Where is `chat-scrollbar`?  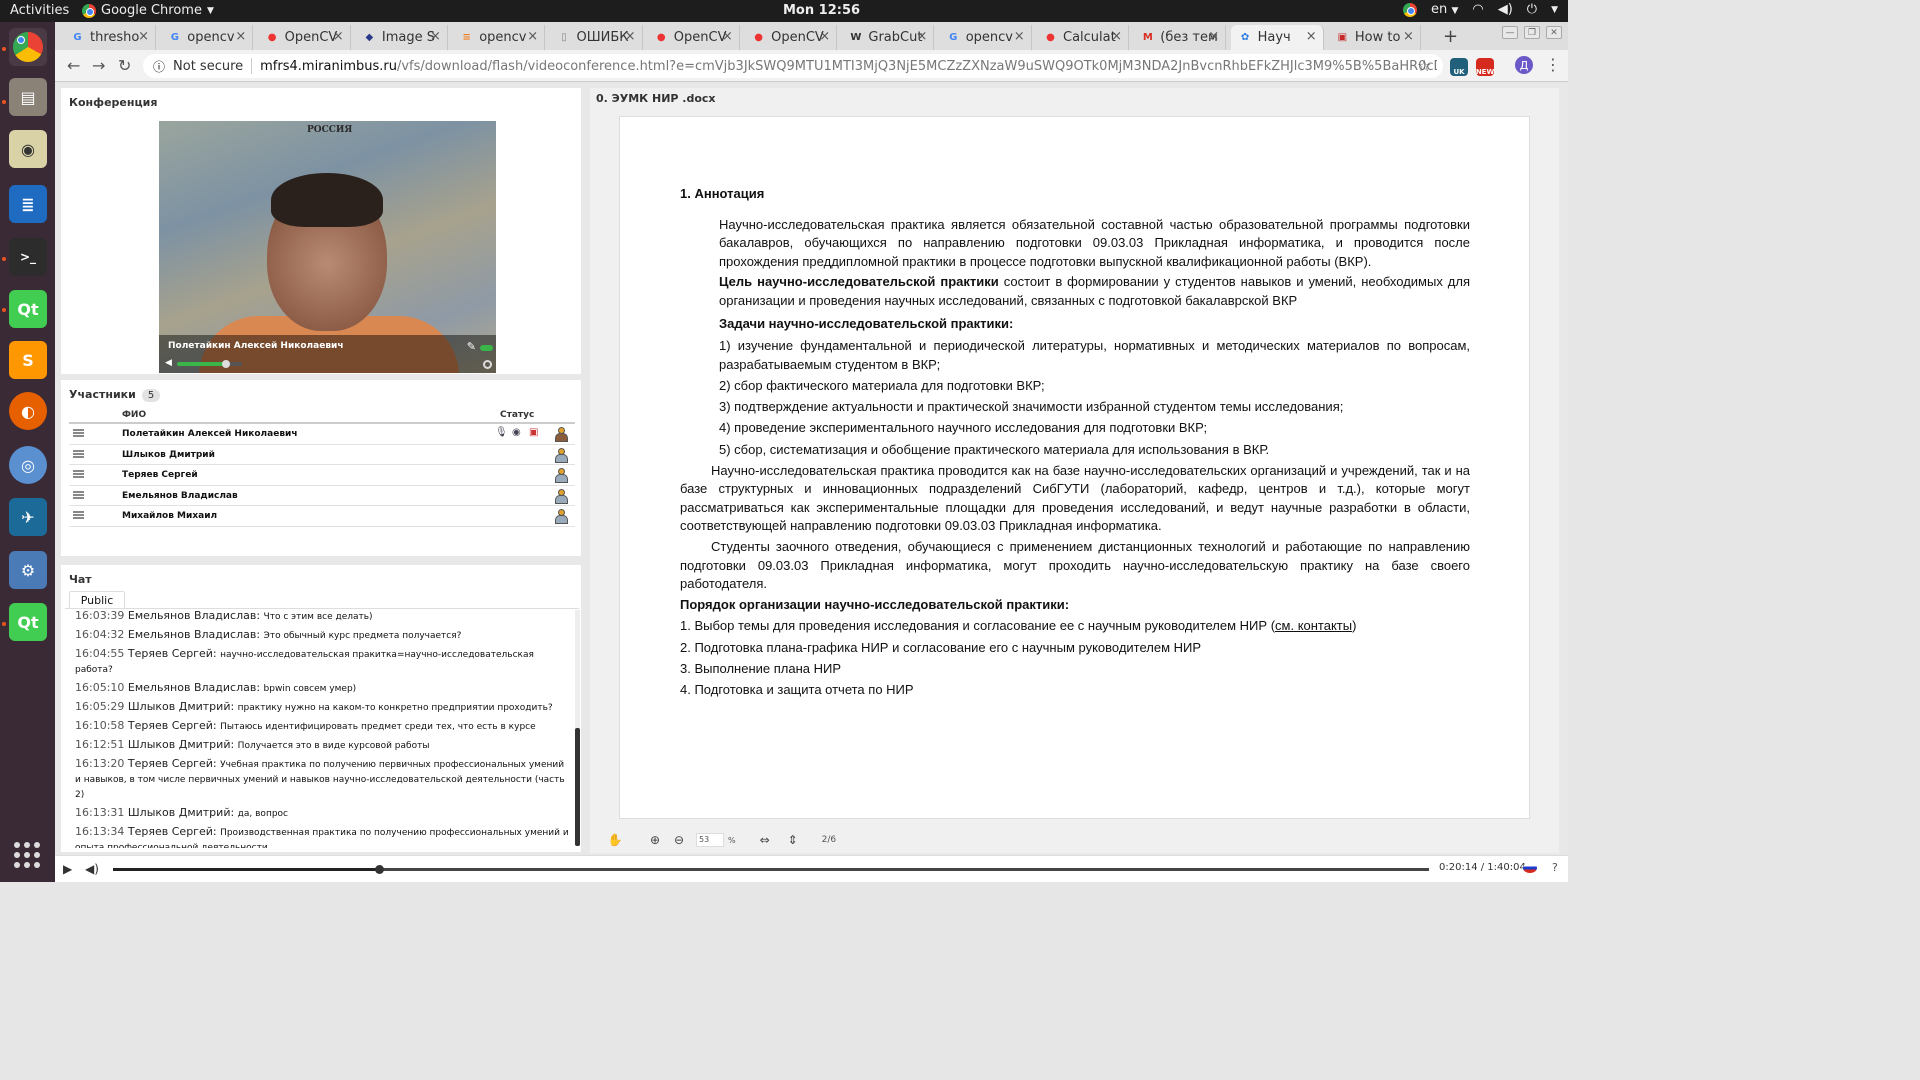
chat-scrollbar is located at coordinates (577, 728).